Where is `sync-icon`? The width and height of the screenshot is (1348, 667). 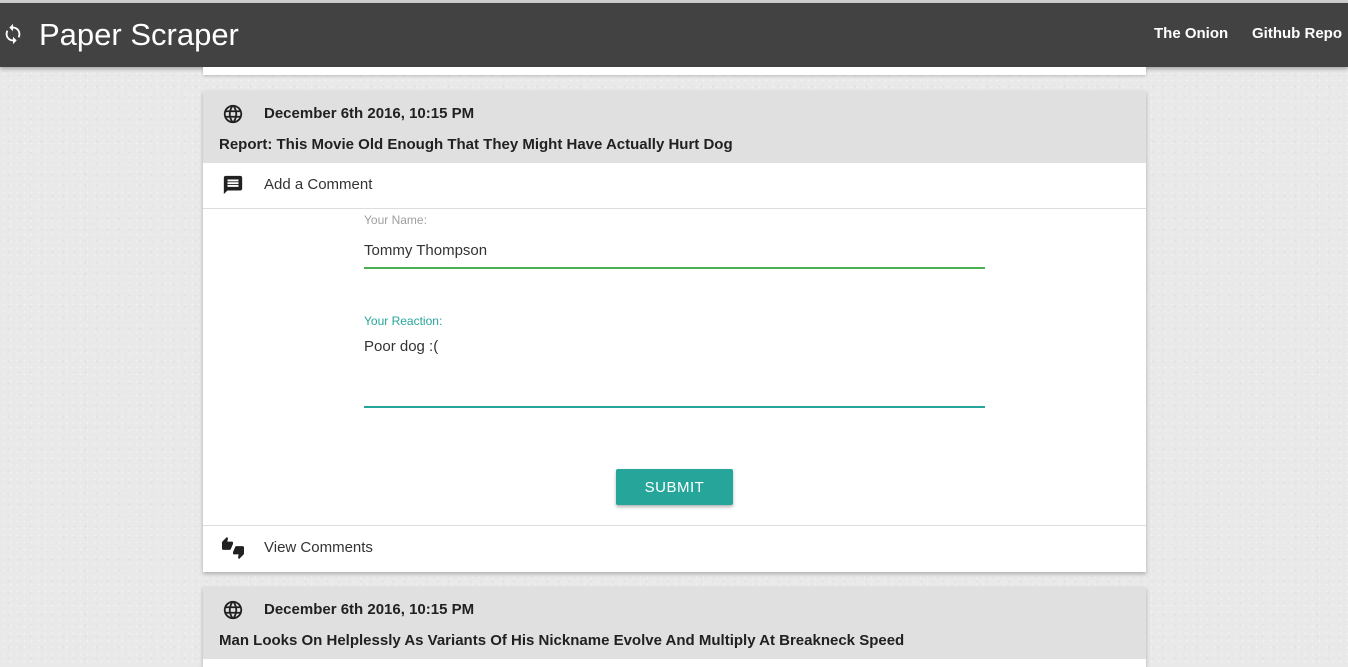
sync-icon is located at coordinates (13, 34).